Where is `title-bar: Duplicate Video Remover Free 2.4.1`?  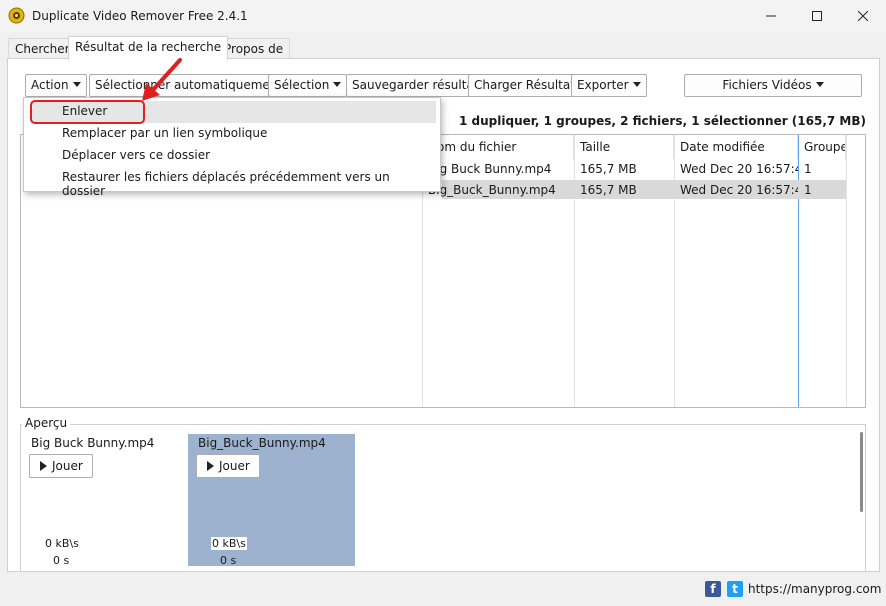
title-bar: Duplicate Video Remover Free 2.4.1 is located at coordinates (443, 16).